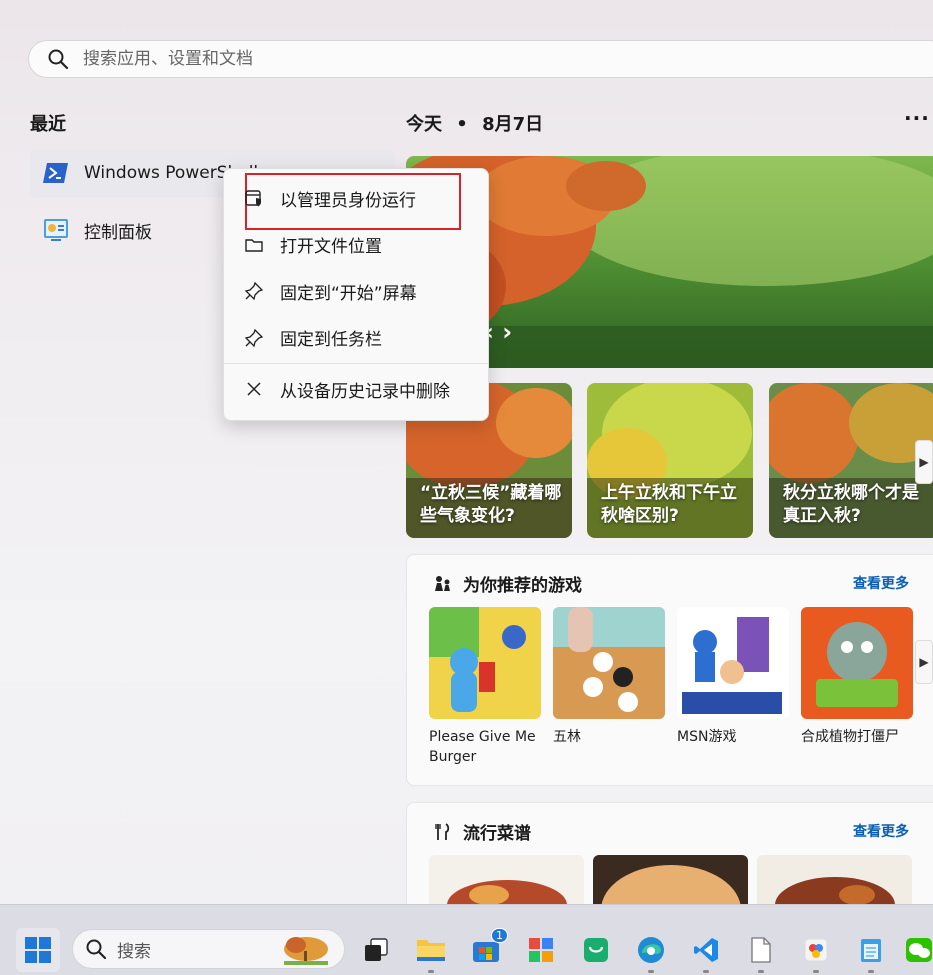 The image size is (933, 975). What do you see at coordinates (491, 504) in the screenshot?
I see `card-caption: “立秋三候”藏着哪些气象变化?` at bounding box center [491, 504].